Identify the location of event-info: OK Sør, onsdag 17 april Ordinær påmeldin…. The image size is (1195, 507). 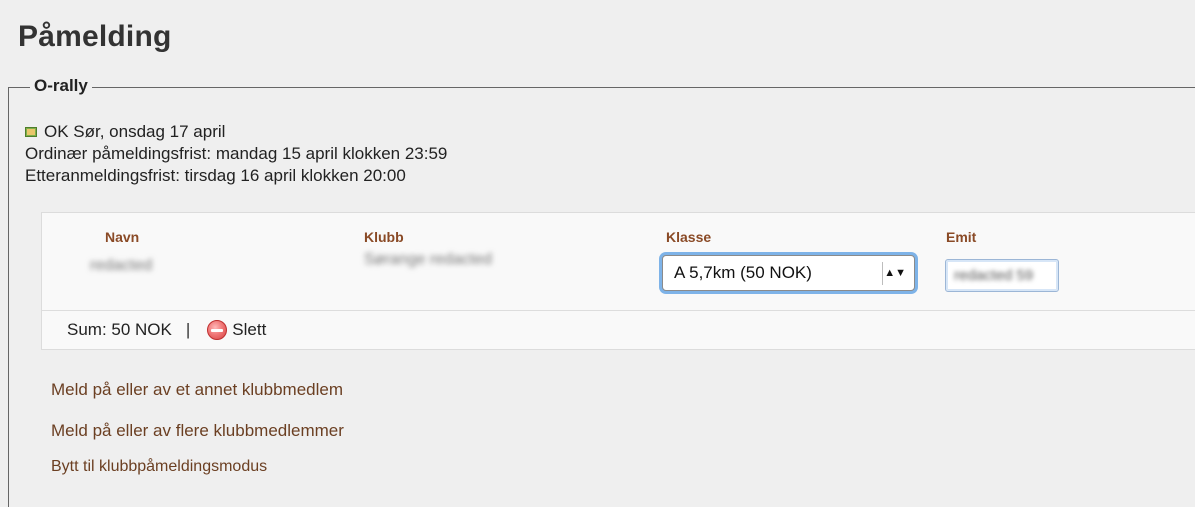
(236, 154).